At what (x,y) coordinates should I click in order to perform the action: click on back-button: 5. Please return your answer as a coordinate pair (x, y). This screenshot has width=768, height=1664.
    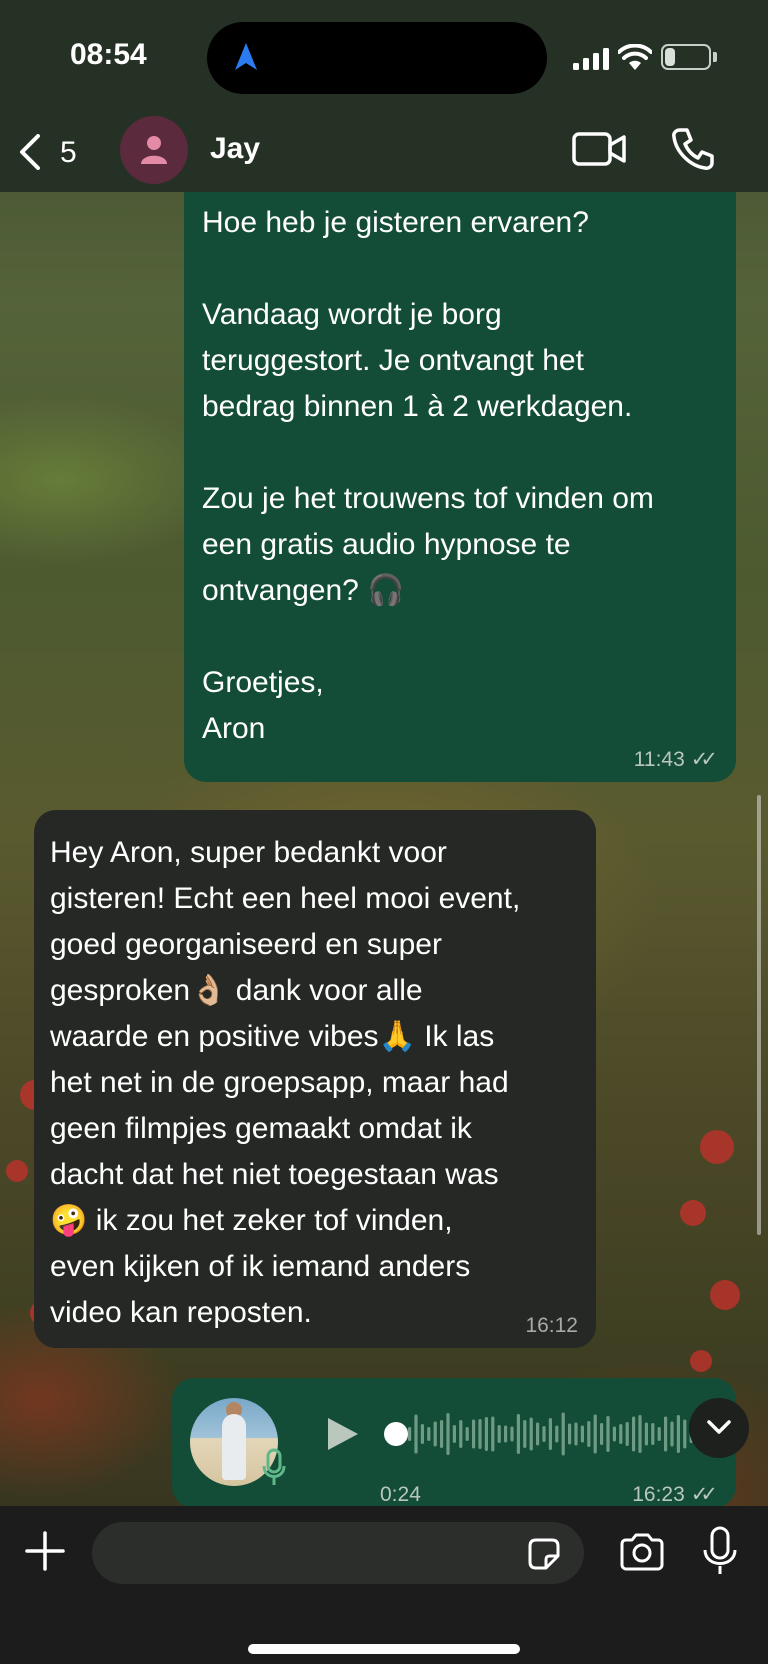
    Looking at the image, I should click on (49, 150).